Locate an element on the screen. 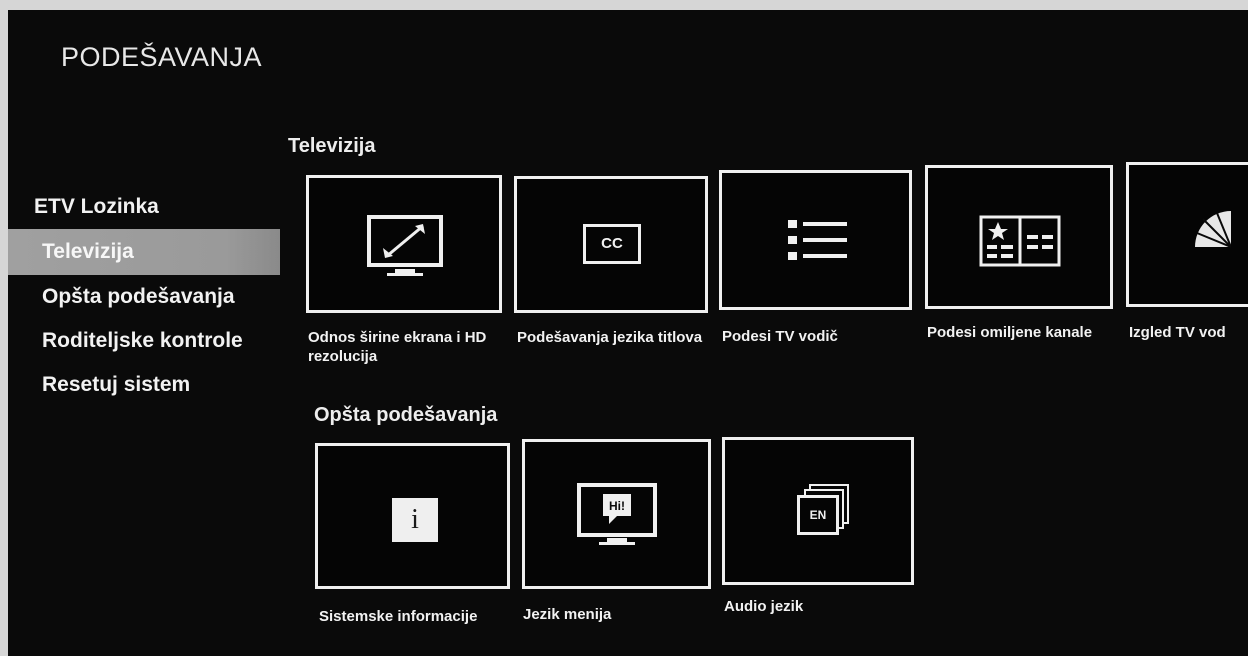 This screenshot has width=1248, height=656. sidebar-item-opsta-podesavanja: Opšta podešavanja is located at coordinates (144, 297).